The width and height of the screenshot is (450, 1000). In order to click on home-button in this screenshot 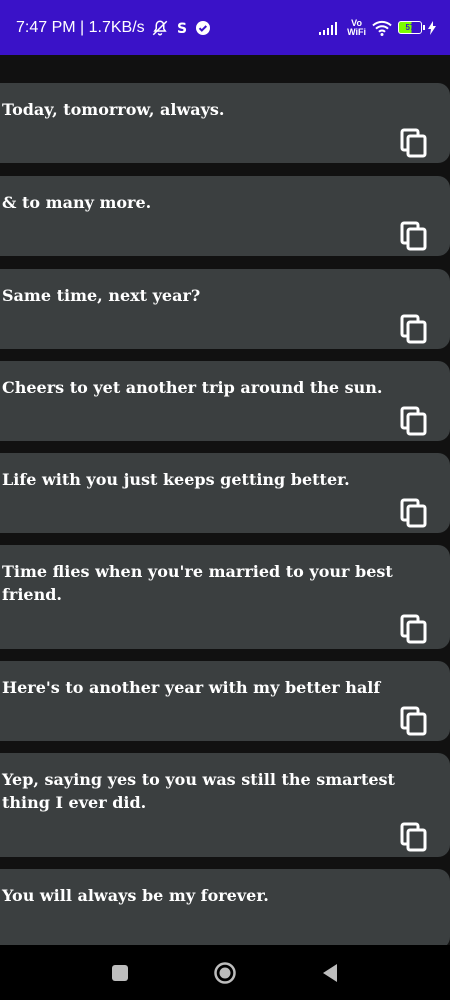, I will do `click(225, 973)`.